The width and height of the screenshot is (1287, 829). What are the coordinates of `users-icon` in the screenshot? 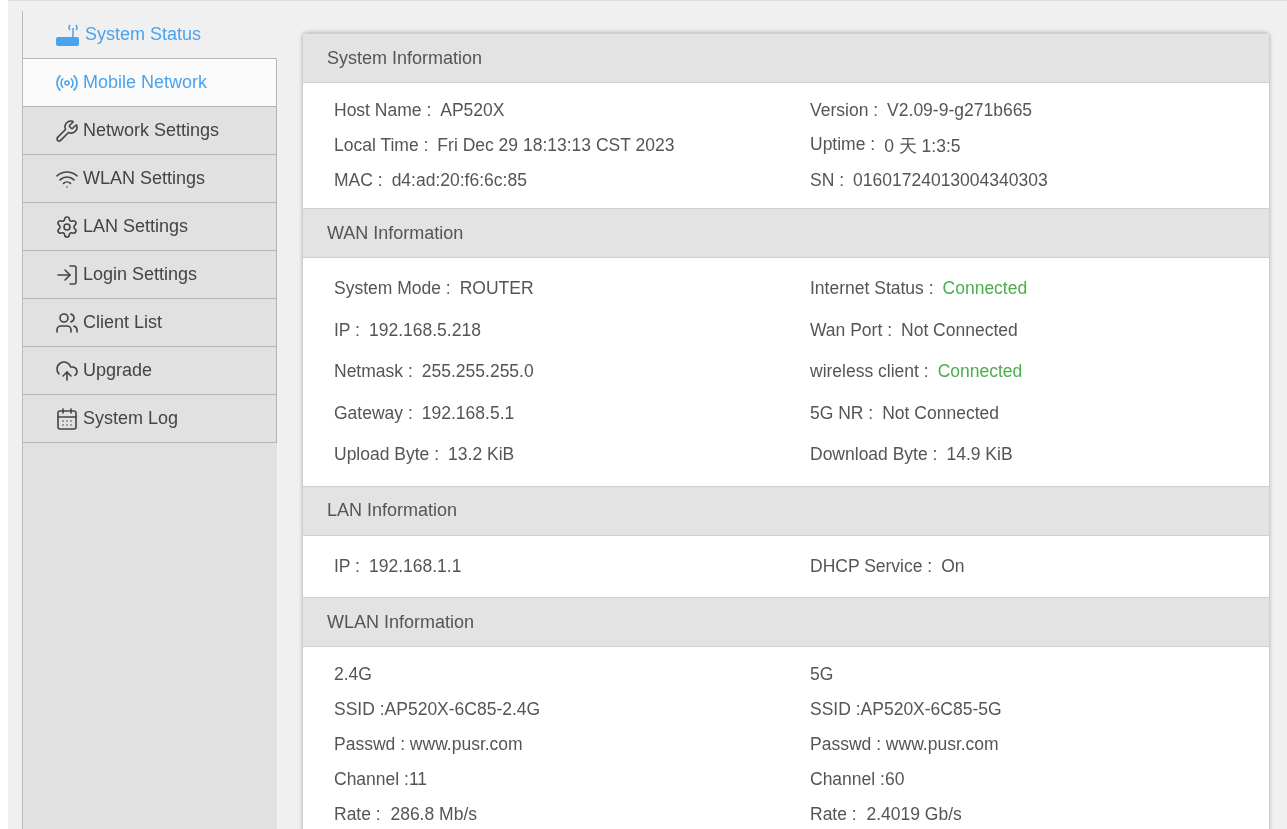 It's located at (67, 322).